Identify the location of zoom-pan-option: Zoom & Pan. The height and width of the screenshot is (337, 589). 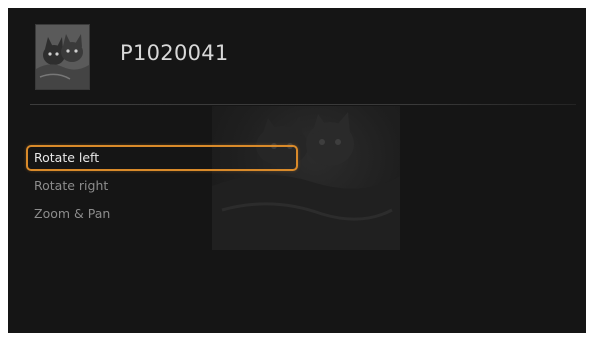
(162, 214).